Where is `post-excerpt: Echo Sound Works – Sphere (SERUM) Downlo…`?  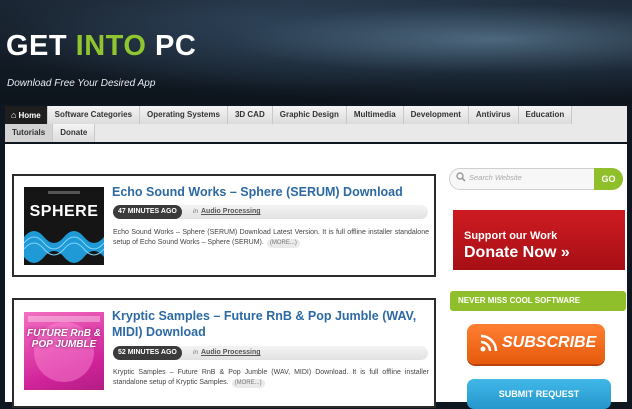
post-excerpt: Echo Sound Works – Sphere (SERUM) Downlo… is located at coordinates (271, 238).